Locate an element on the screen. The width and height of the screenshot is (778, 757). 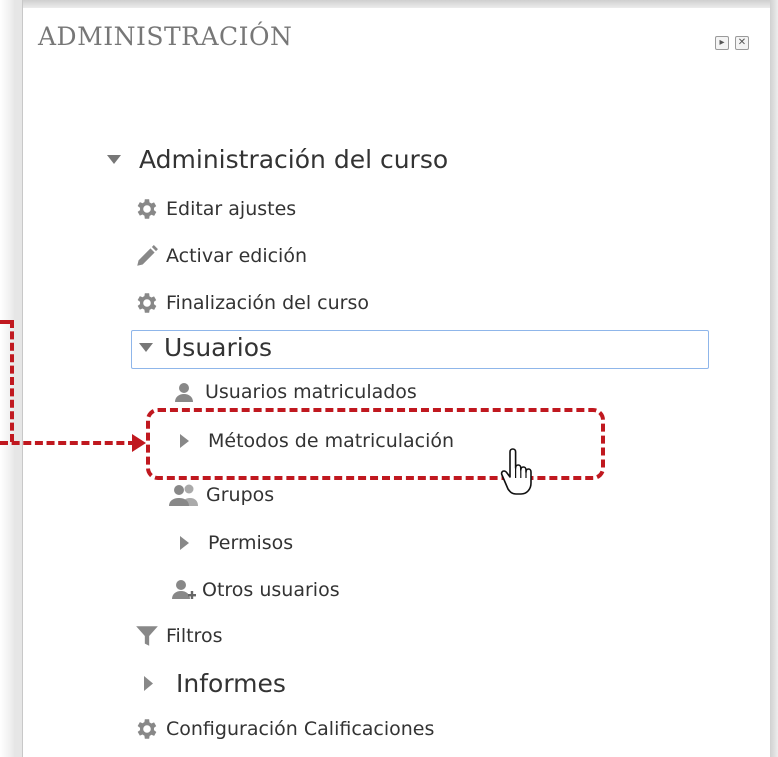
tree-item-label: Otros usuarios is located at coordinates (271, 590).